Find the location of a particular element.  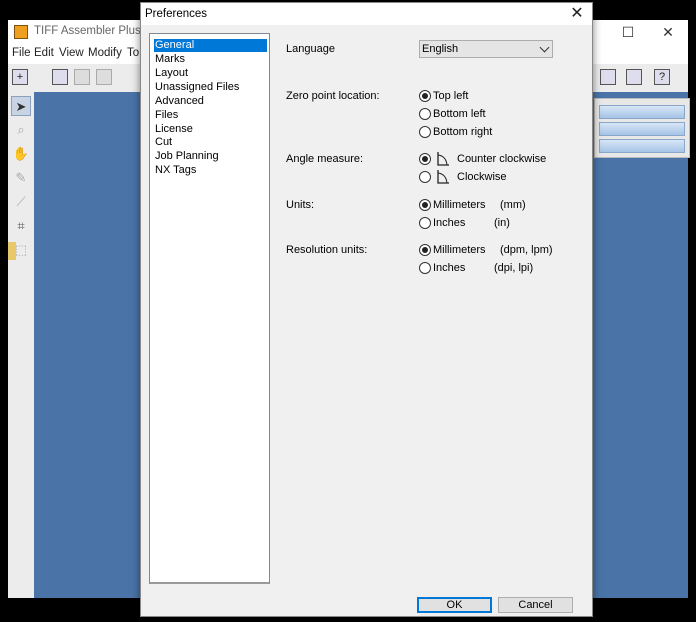

angle-ccw-label: Counter clockwise is located at coordinates (501, 159).